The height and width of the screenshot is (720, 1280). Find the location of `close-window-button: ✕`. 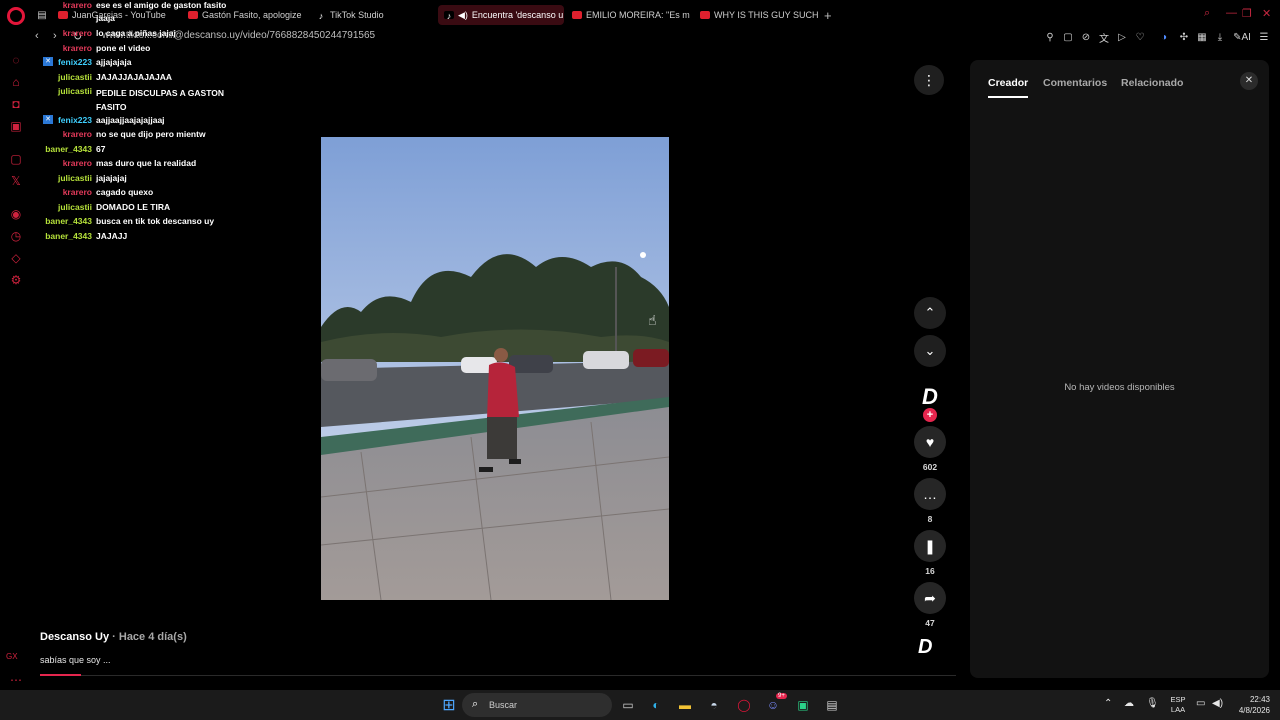

close-window-button: ✕ is located at coordinates (1266, 13).